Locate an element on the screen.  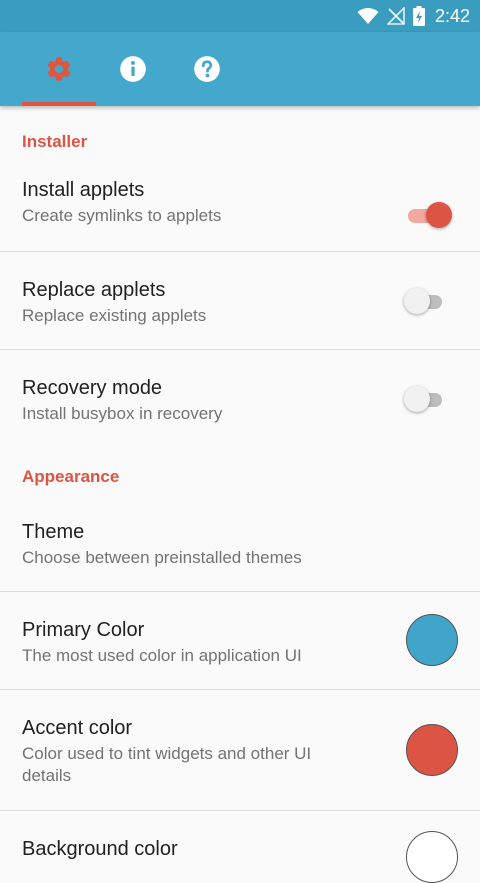
help-icon is located at coordinates (207, 69).